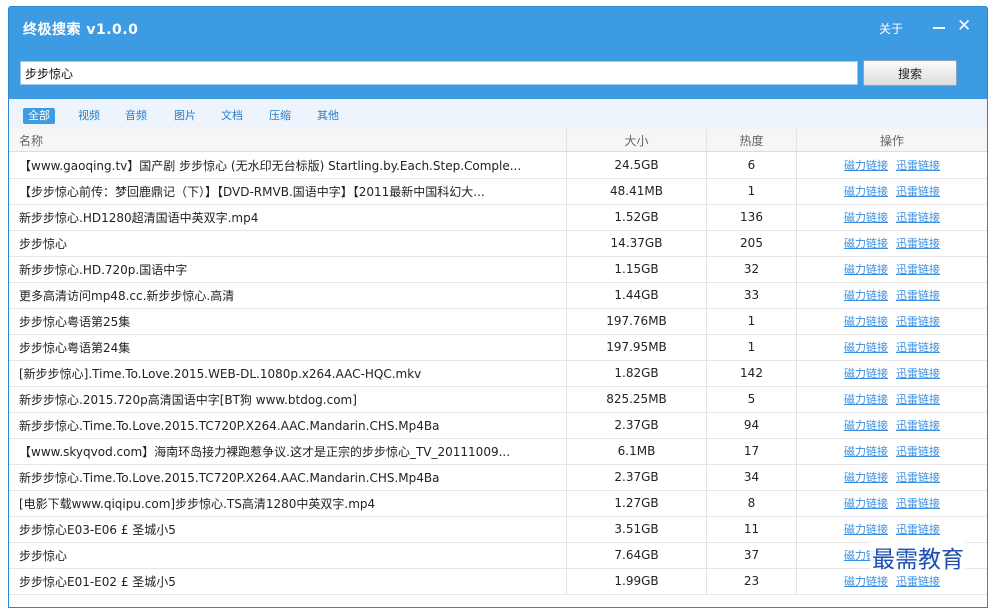 The width and height of the screenshot is (994, 608). Describe the element at coordinates (637, 451) in the screenshot. I see `row-size: 6.1MB` at that location.